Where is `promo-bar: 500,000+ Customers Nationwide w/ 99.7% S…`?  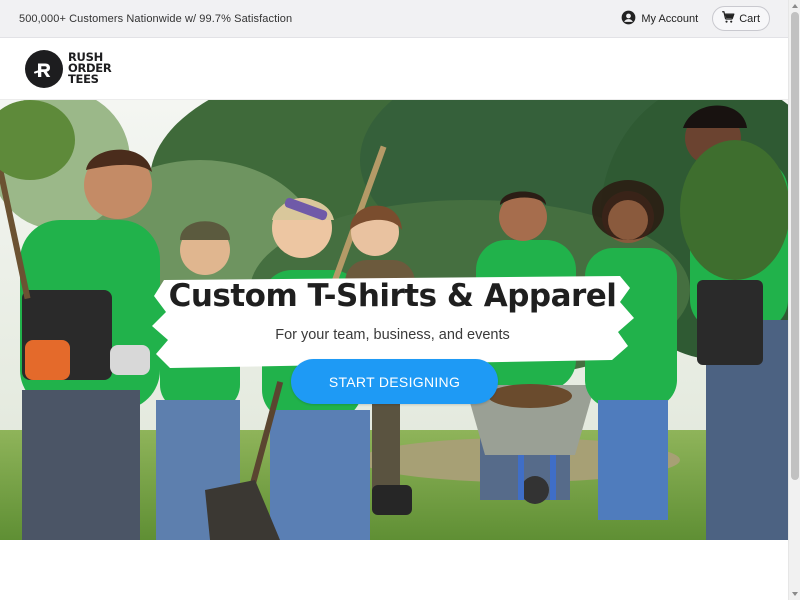
promo-bar: 500,000+ Customers Nationwide w/ 99.7% S… is located at coordinates (394, 19).